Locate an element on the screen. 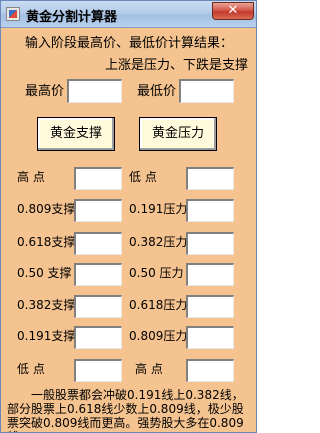  high-price-label: 最高价 is located at coordinates (45, 91).